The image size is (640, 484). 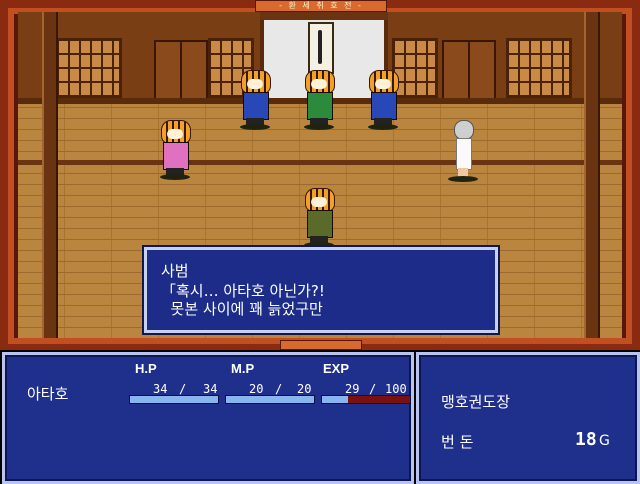 I want to click on pillar-left, so click(x=50, y=175).